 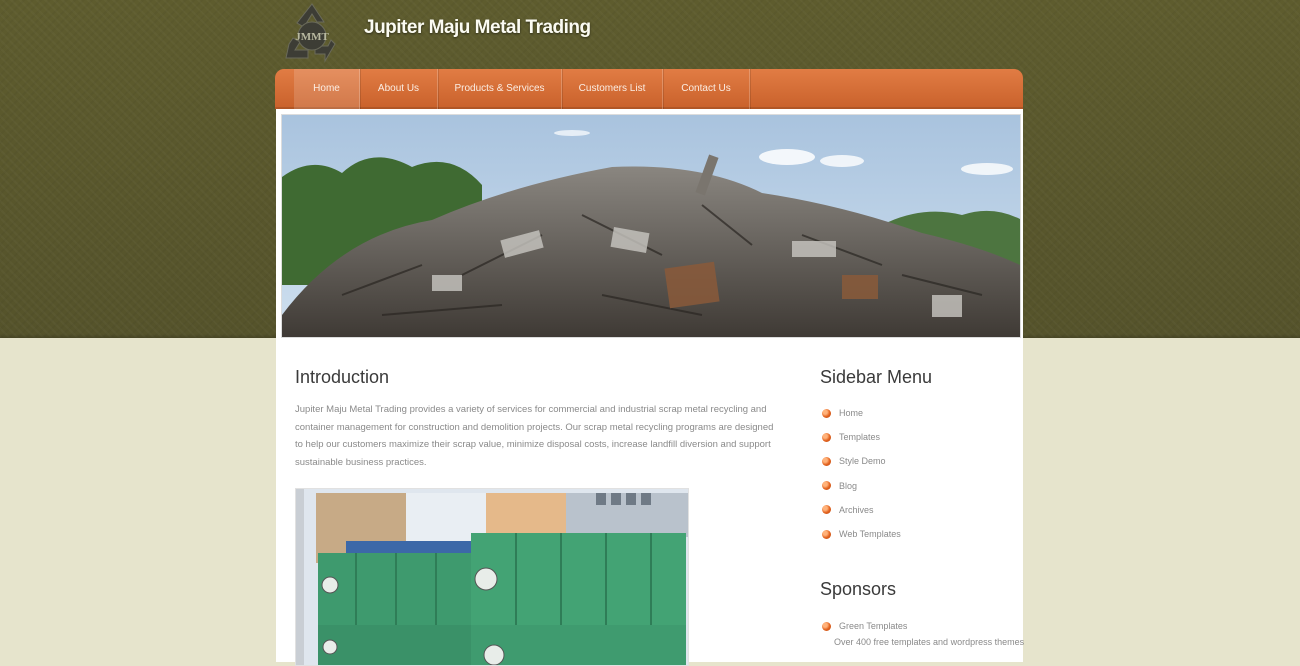 I want to click on sidebar-item-style-demo: Style Demo, so click(x=861, y=461).